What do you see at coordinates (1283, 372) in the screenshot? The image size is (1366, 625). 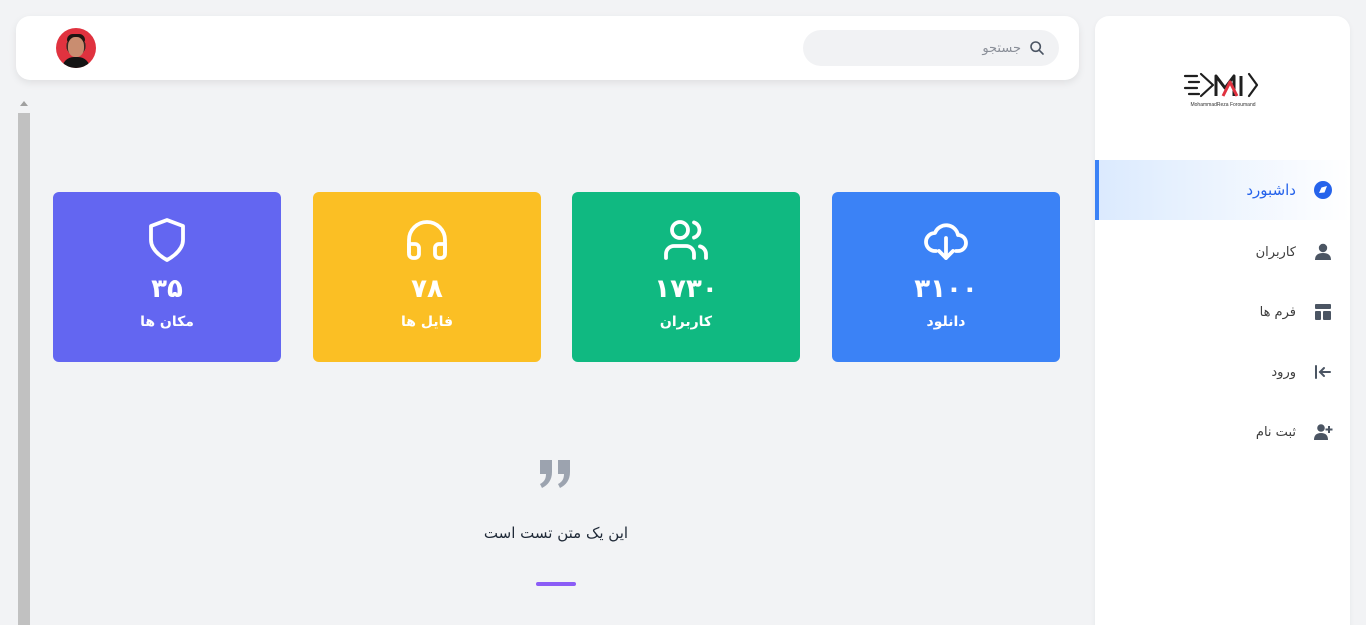 I see `sidebar-item-label: ورود` at bounding box center [1283, 372].